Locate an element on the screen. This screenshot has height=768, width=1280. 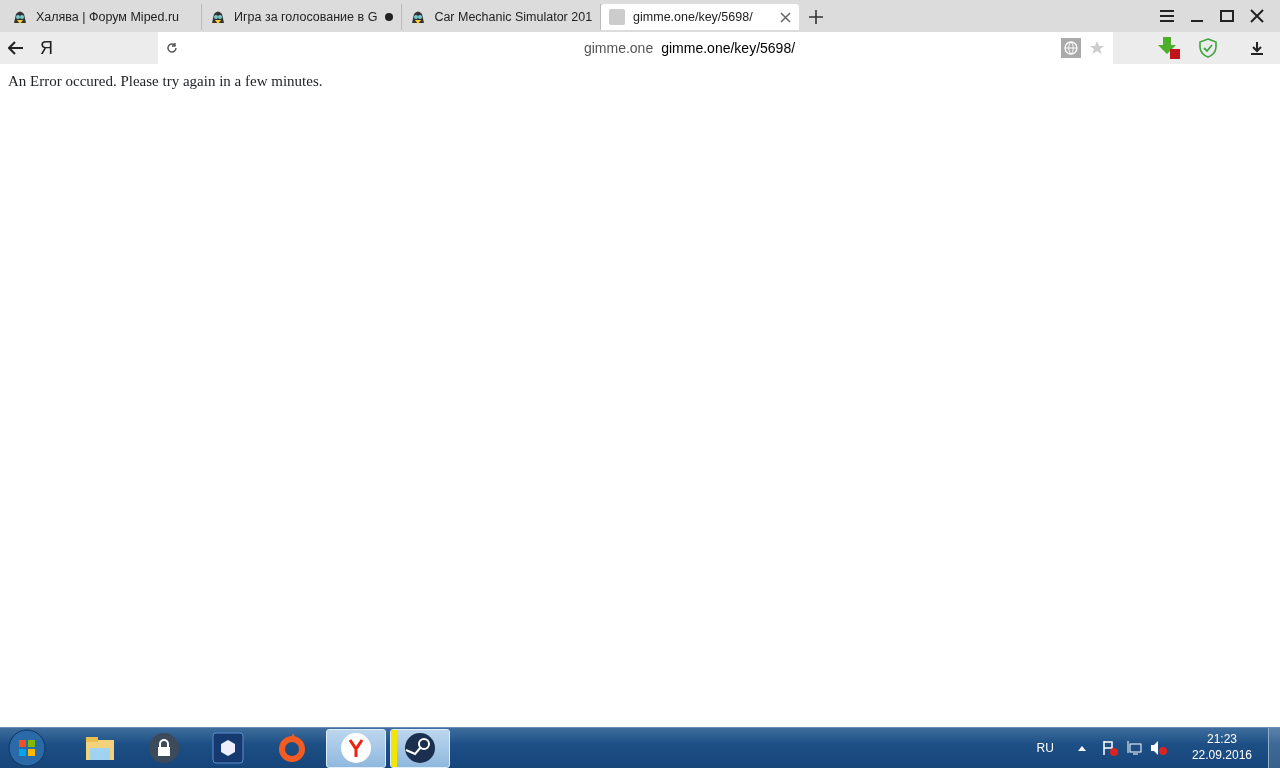
lock-icon is located at coordinates (164, 748).